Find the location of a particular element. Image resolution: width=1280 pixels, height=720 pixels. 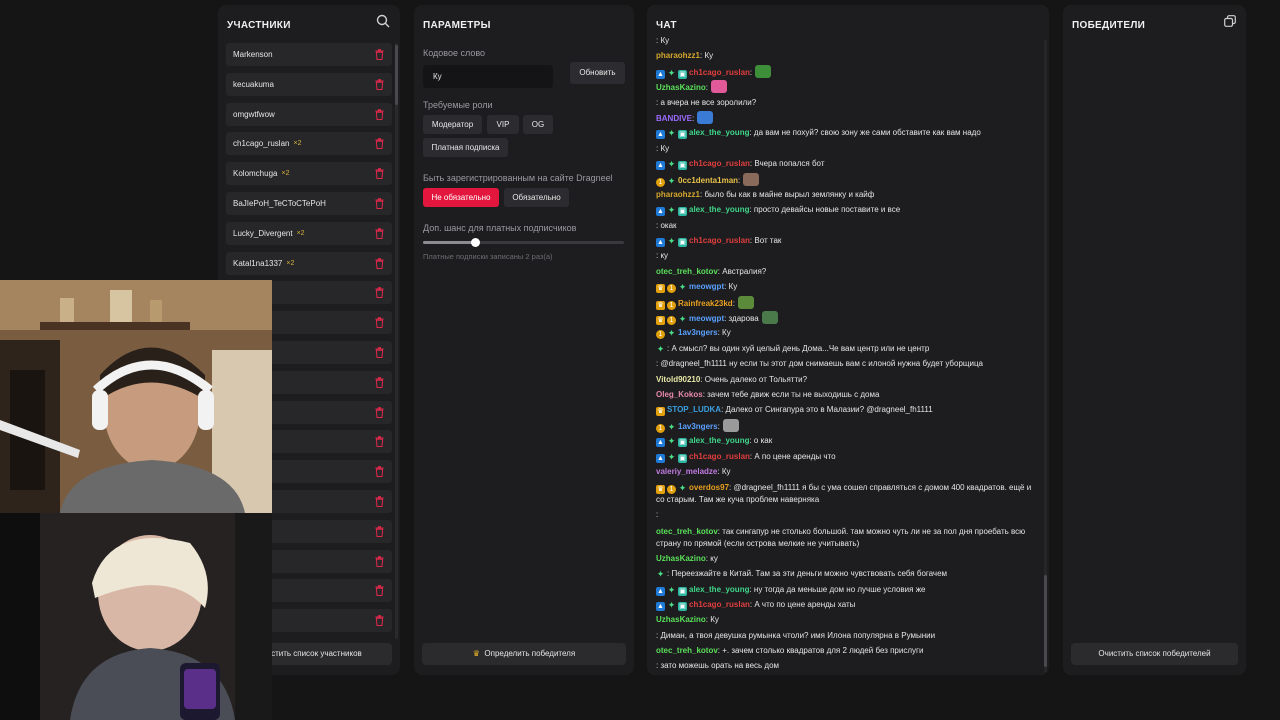

chat-message: 1 ✦ 0cc1denta1man: is located at coordinates (846, 180).